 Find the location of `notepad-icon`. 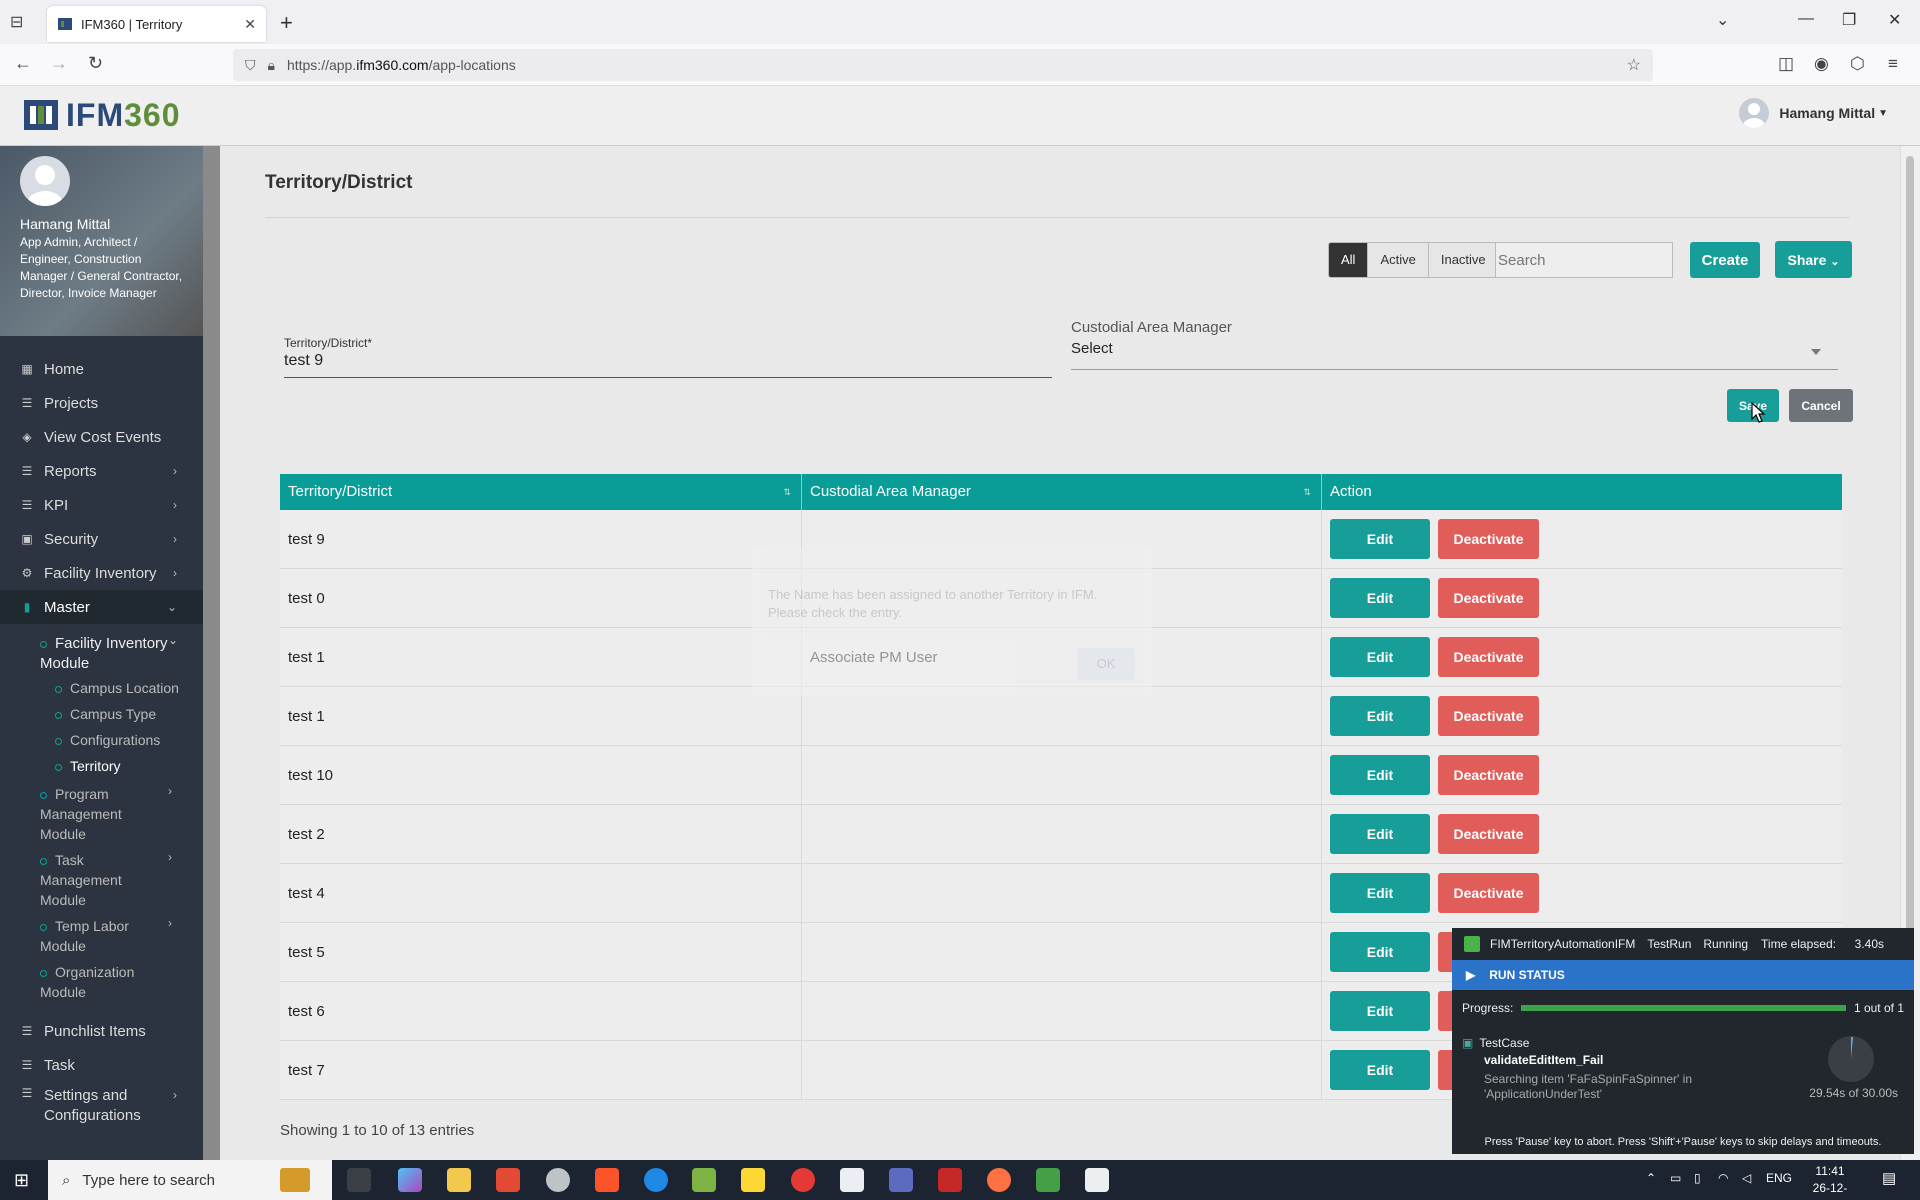

notepad-icon is located at coordinates (704, 1180).